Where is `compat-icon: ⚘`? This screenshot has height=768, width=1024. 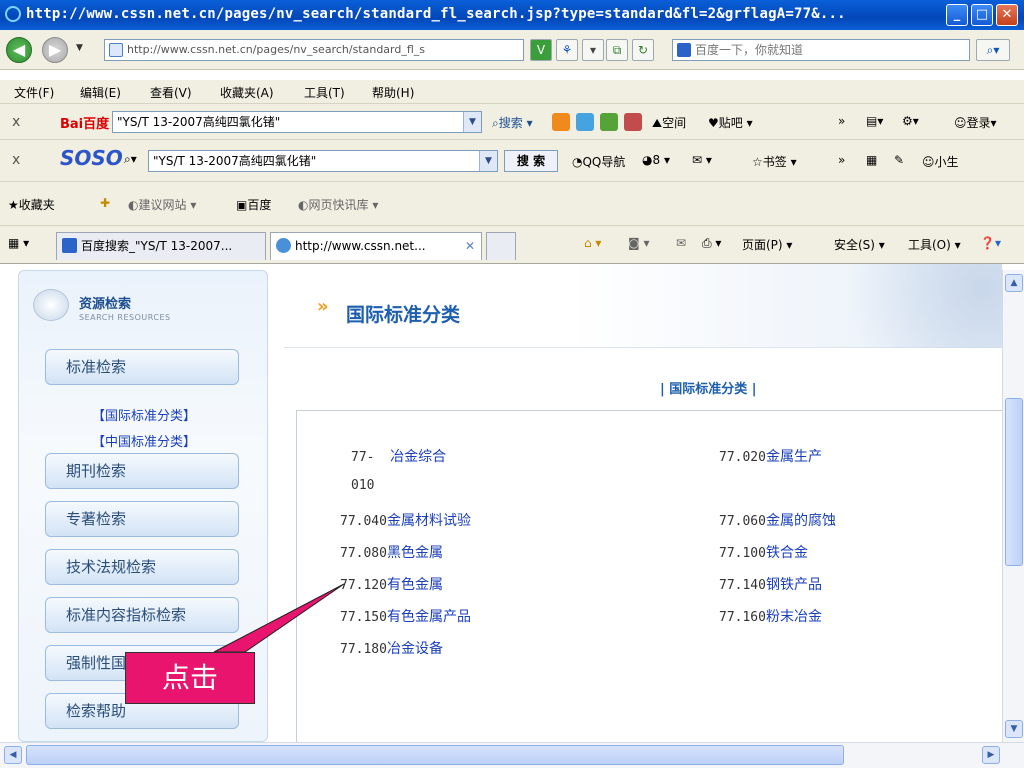
compat-icon: ⚘ is located at coordinates (567, 50).